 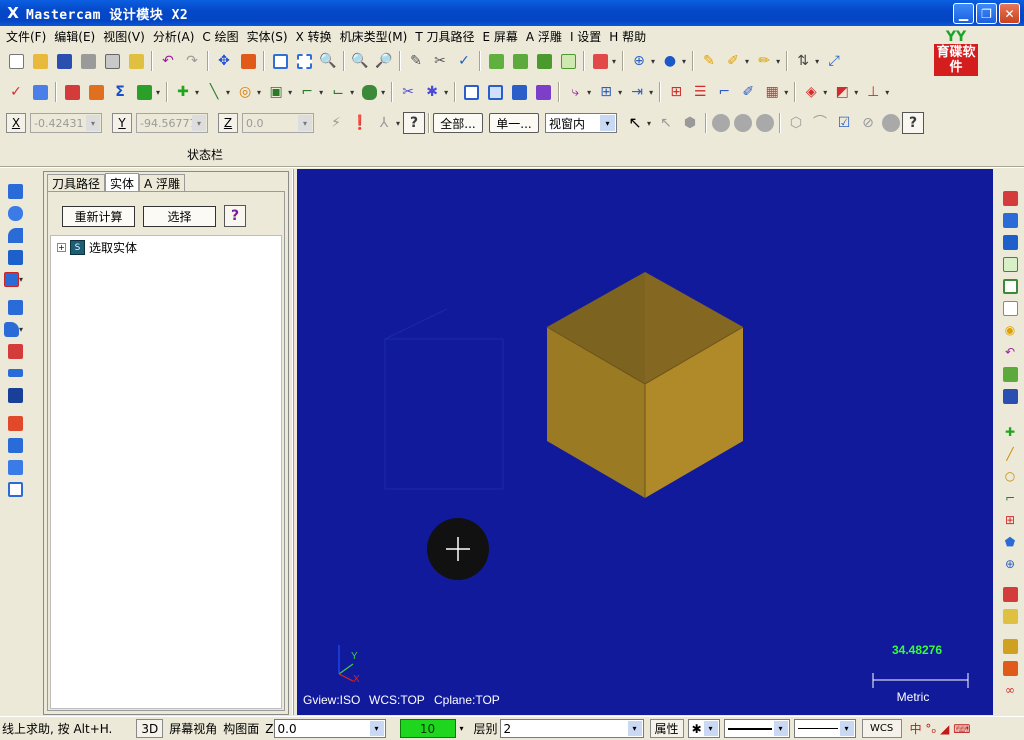 What do you see at coordinates (666, 728) in the screenshot?
I see `attributes-button: 属性` at bounding box center [666, 728].